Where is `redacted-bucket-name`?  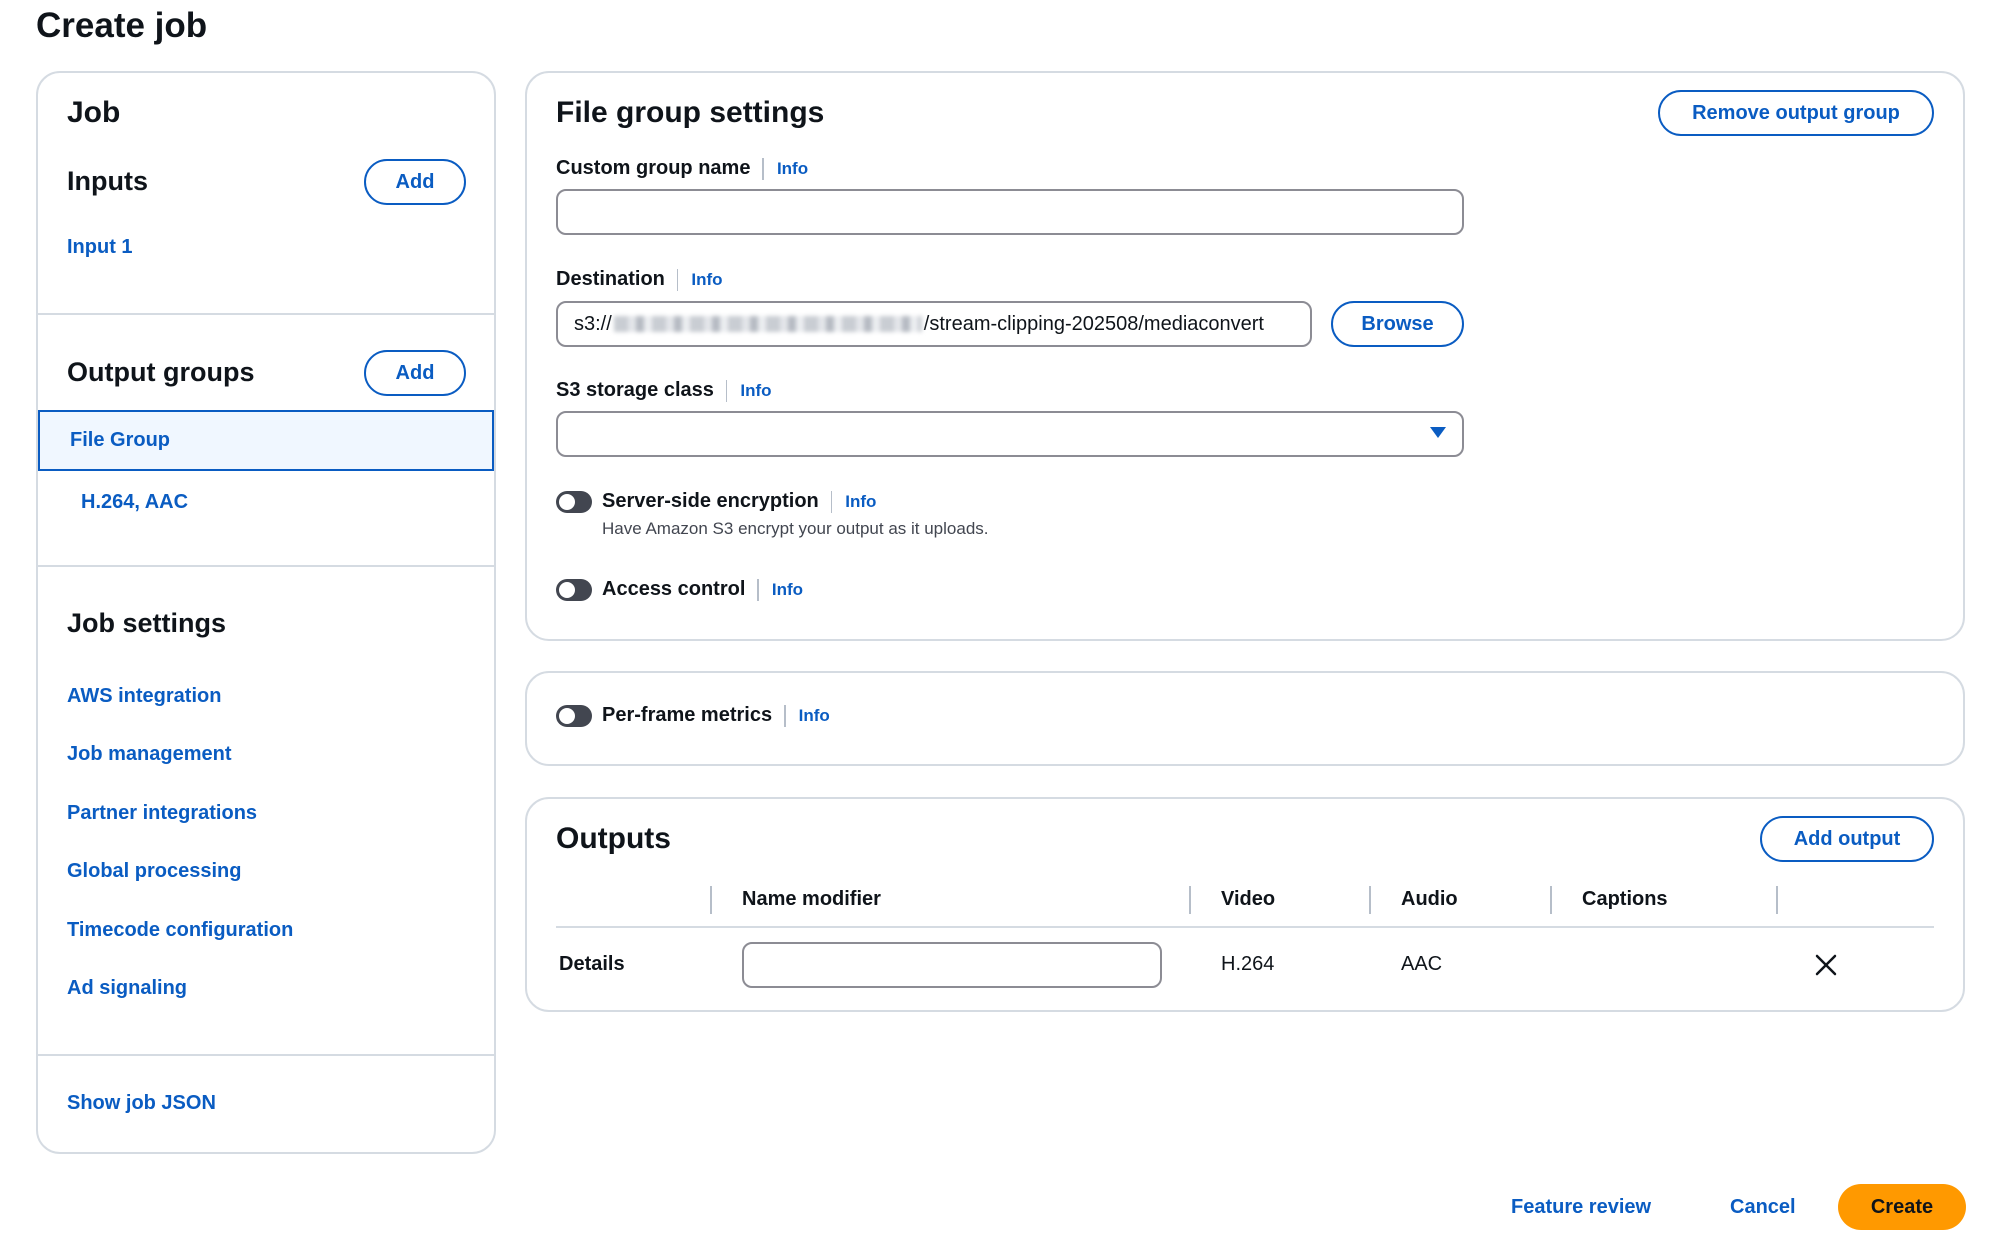
redacted-bucket-name is located at coordinates (767, 324).